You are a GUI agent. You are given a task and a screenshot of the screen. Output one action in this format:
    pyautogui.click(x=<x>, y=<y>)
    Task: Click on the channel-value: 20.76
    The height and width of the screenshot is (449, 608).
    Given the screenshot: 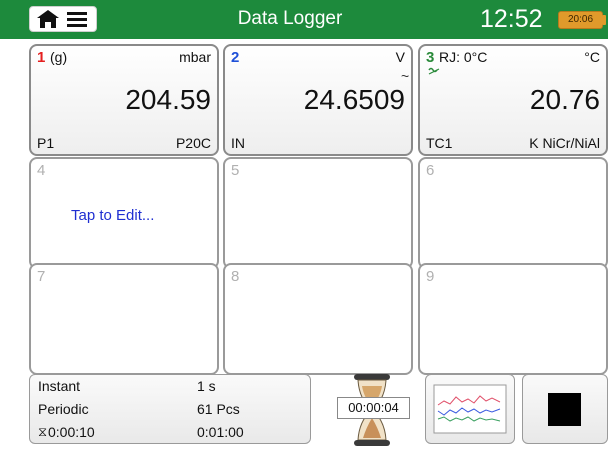 What is the action you would take?
    pyautogui.click(x=564, y=99)
    